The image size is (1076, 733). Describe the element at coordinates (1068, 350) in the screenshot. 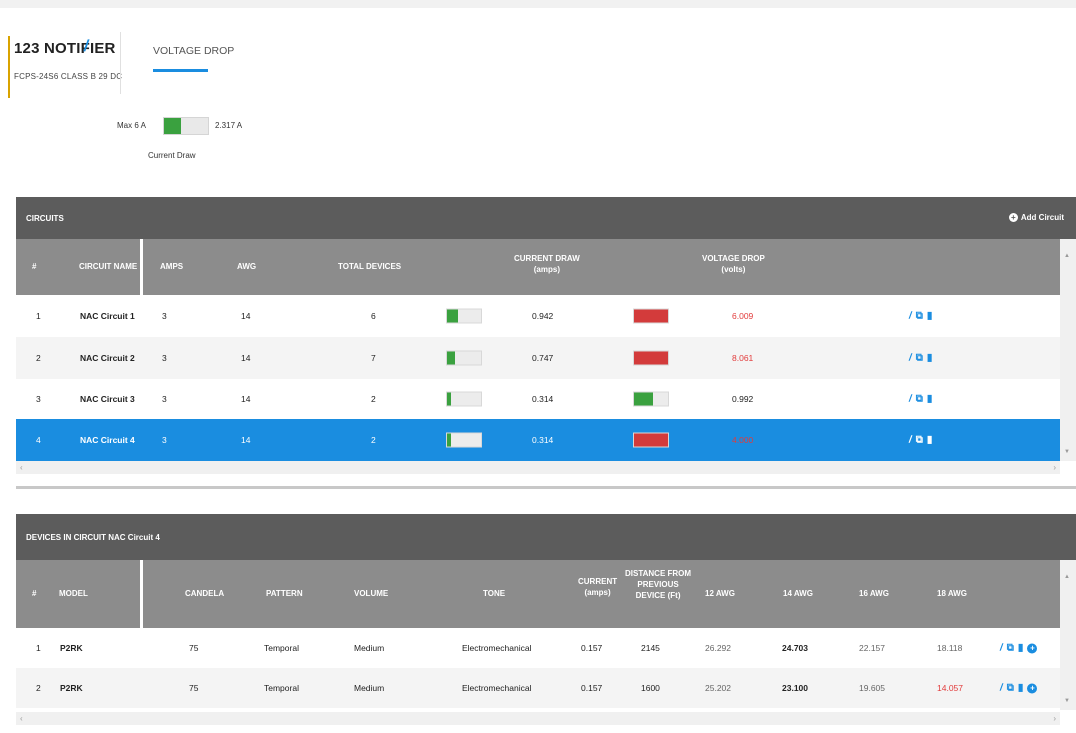

I see `circuits-vertical-scrollbar: ▲ ▼` at that location.